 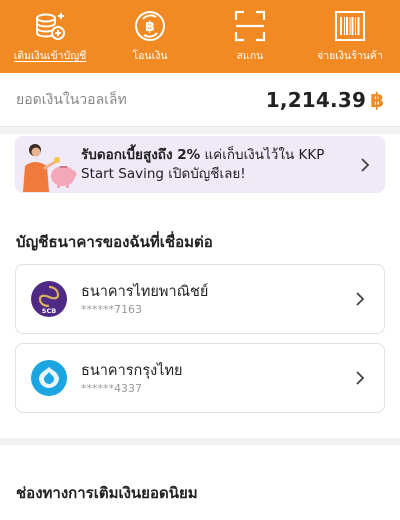 I want to click on bank-card-scb: SCB ธนาคารไทยพาณิชย์ ******7163, so click(x=200, y=299).